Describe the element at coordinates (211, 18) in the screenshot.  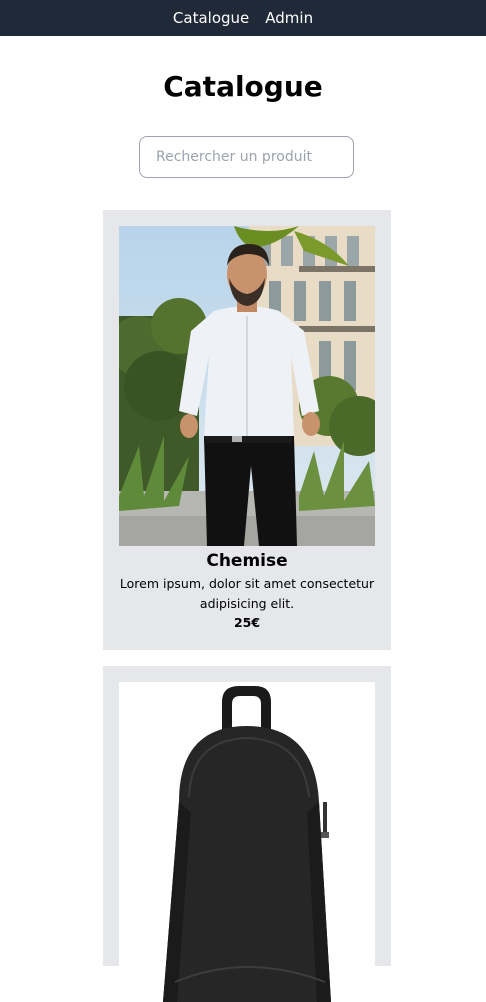
I see `nav-link-catalogue: Catalogue` at that location.